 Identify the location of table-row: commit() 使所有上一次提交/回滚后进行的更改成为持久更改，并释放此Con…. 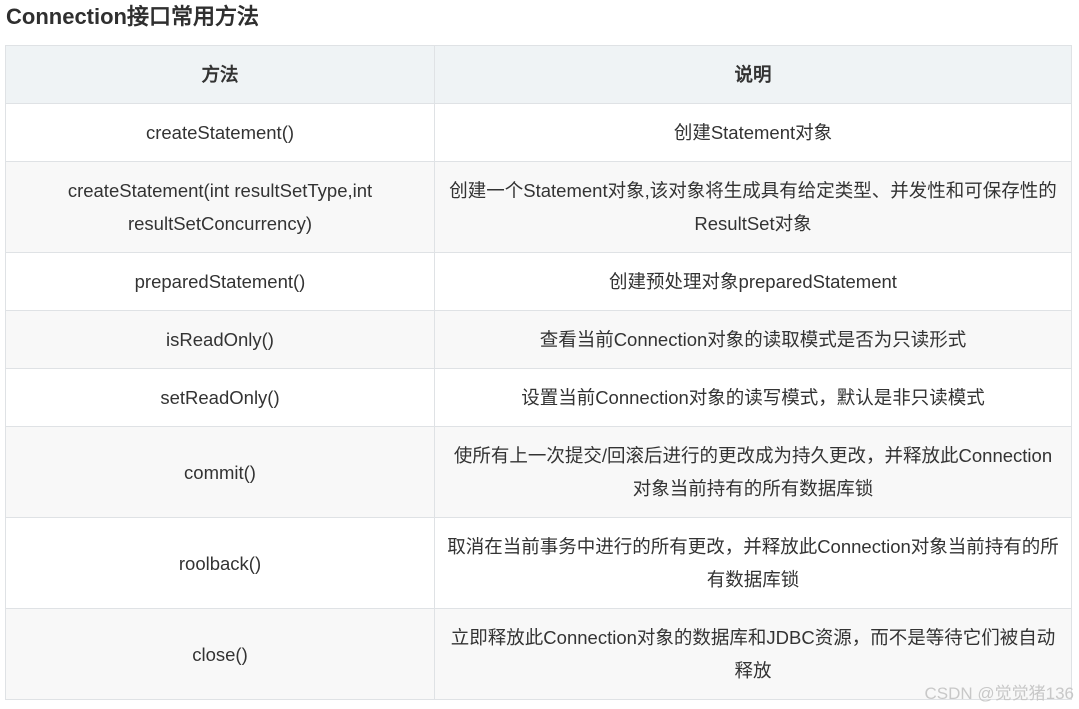
(538, 472).